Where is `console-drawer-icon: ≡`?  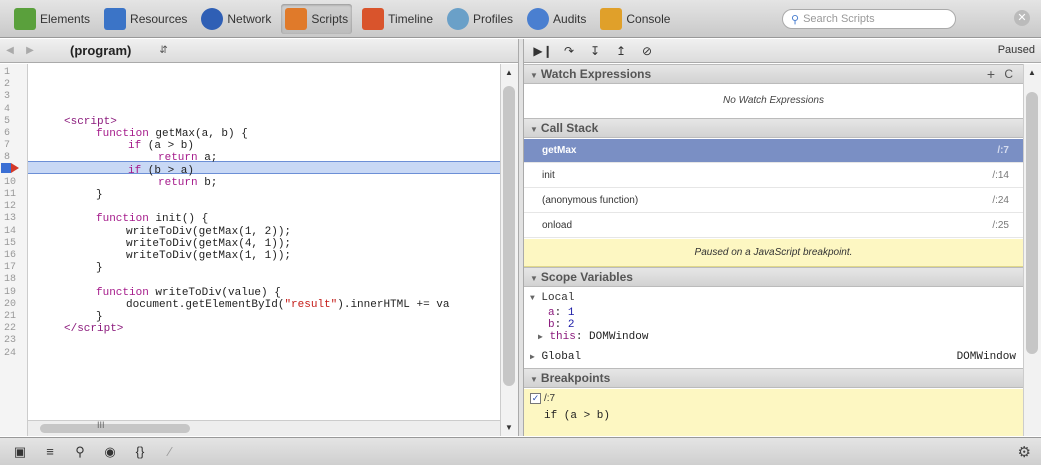
console-drawer-icon: ≡ is located at coordinates (50, 451).